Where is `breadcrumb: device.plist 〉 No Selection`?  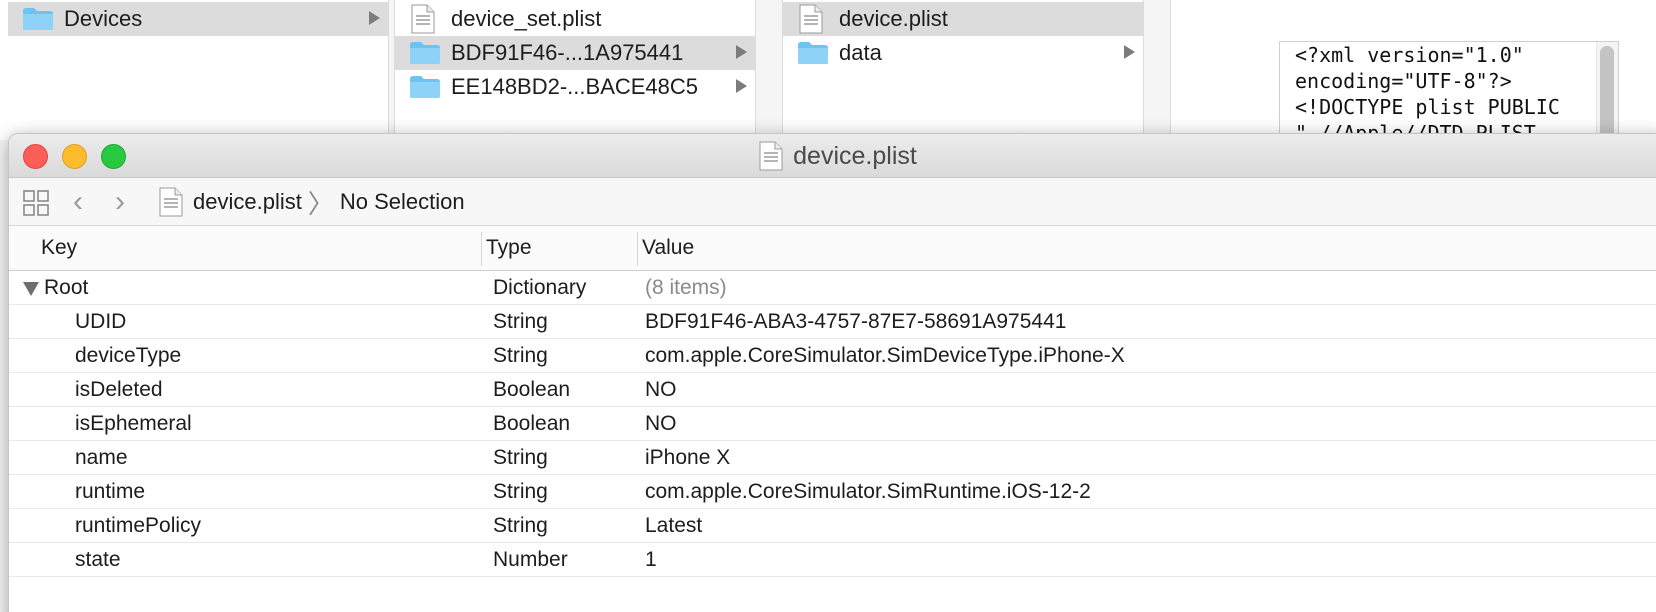
breadcrumb: device.plist 〉 No Selection is located at coordinates (312, 202).